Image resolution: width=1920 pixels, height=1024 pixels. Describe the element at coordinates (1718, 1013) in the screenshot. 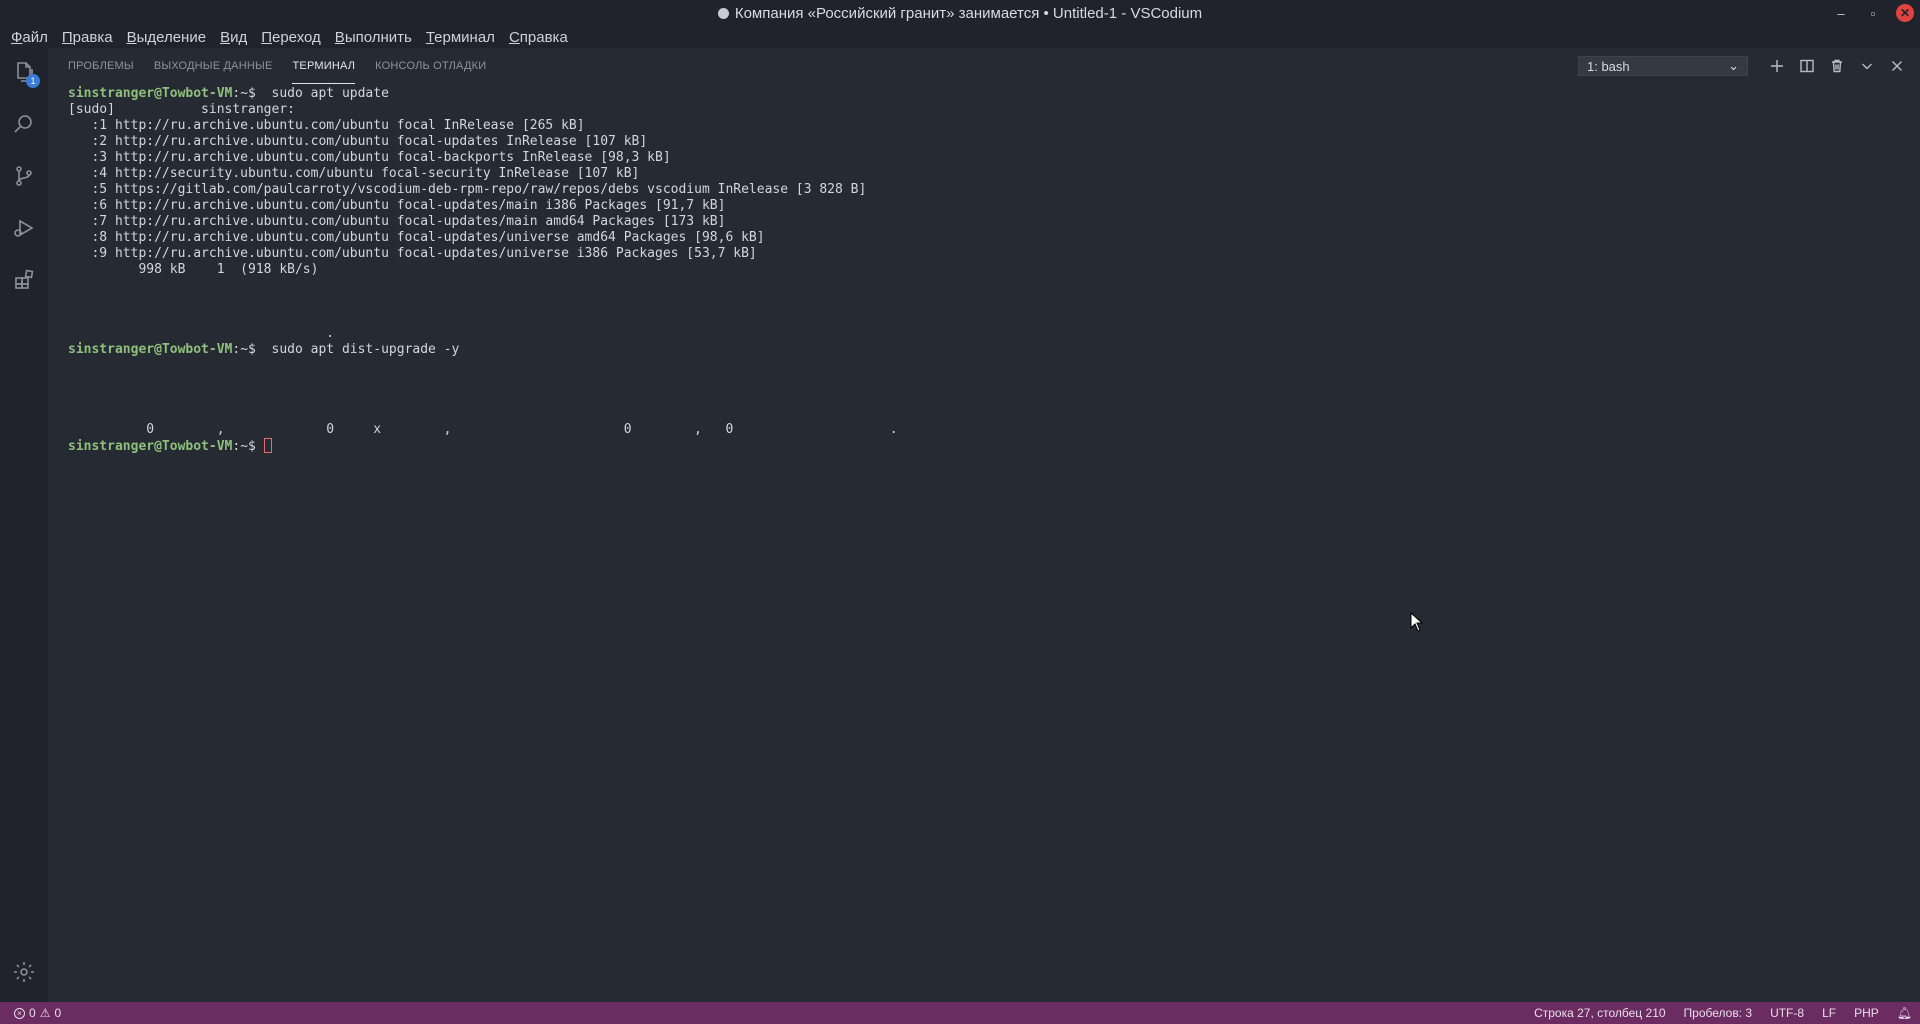

I see `indentation: Пробелов: 3` at that location.